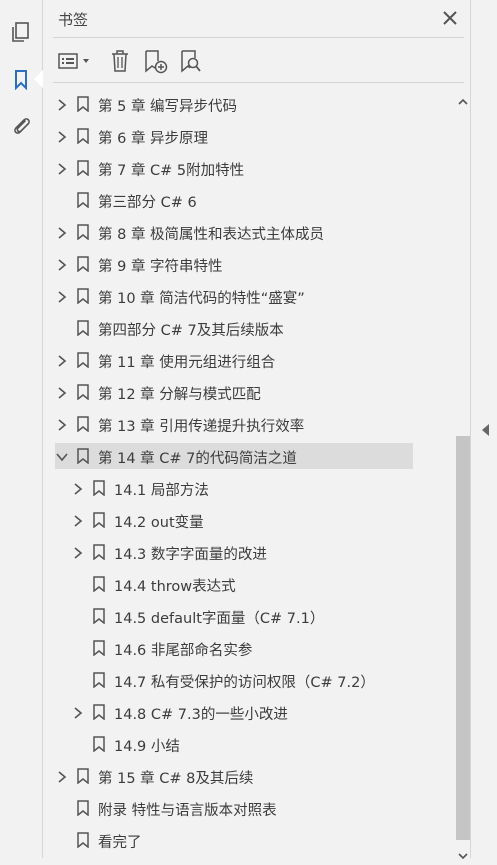 The height and width of the screenshot is (865, 497). I want to click on bookmark-item: 第 7 章 C# 5附加特性, so click(210, 168).